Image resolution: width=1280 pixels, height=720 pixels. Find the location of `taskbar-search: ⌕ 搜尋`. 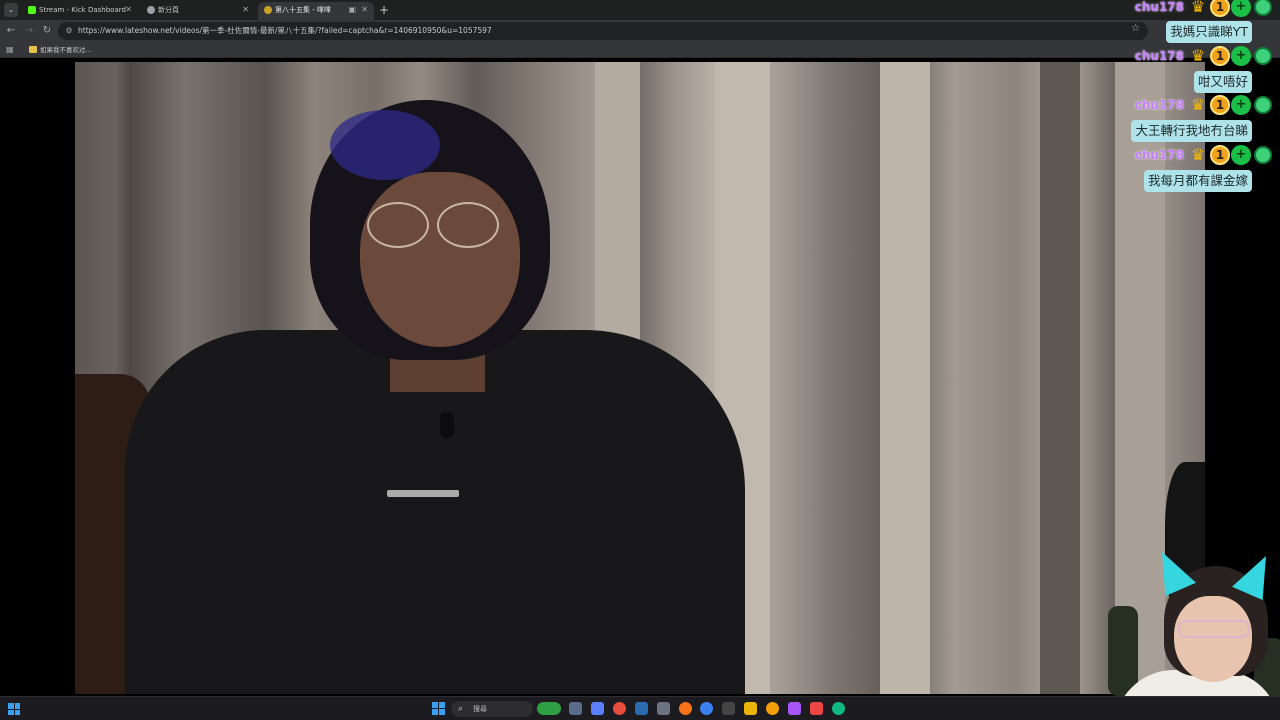

taskbar-search: ⌕ 搜尋 is located at coordinates (492, 709).